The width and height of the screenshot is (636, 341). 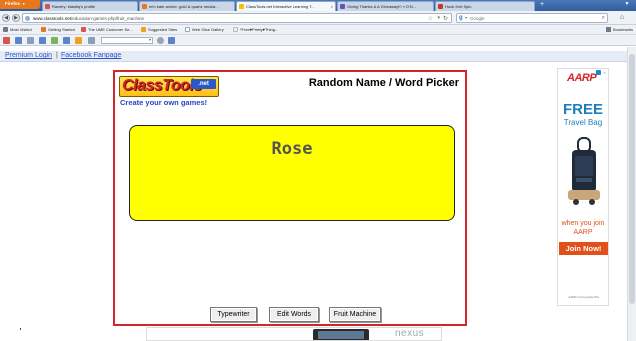 I want to click on ad-choices-icon, so click(x=598, y=72).